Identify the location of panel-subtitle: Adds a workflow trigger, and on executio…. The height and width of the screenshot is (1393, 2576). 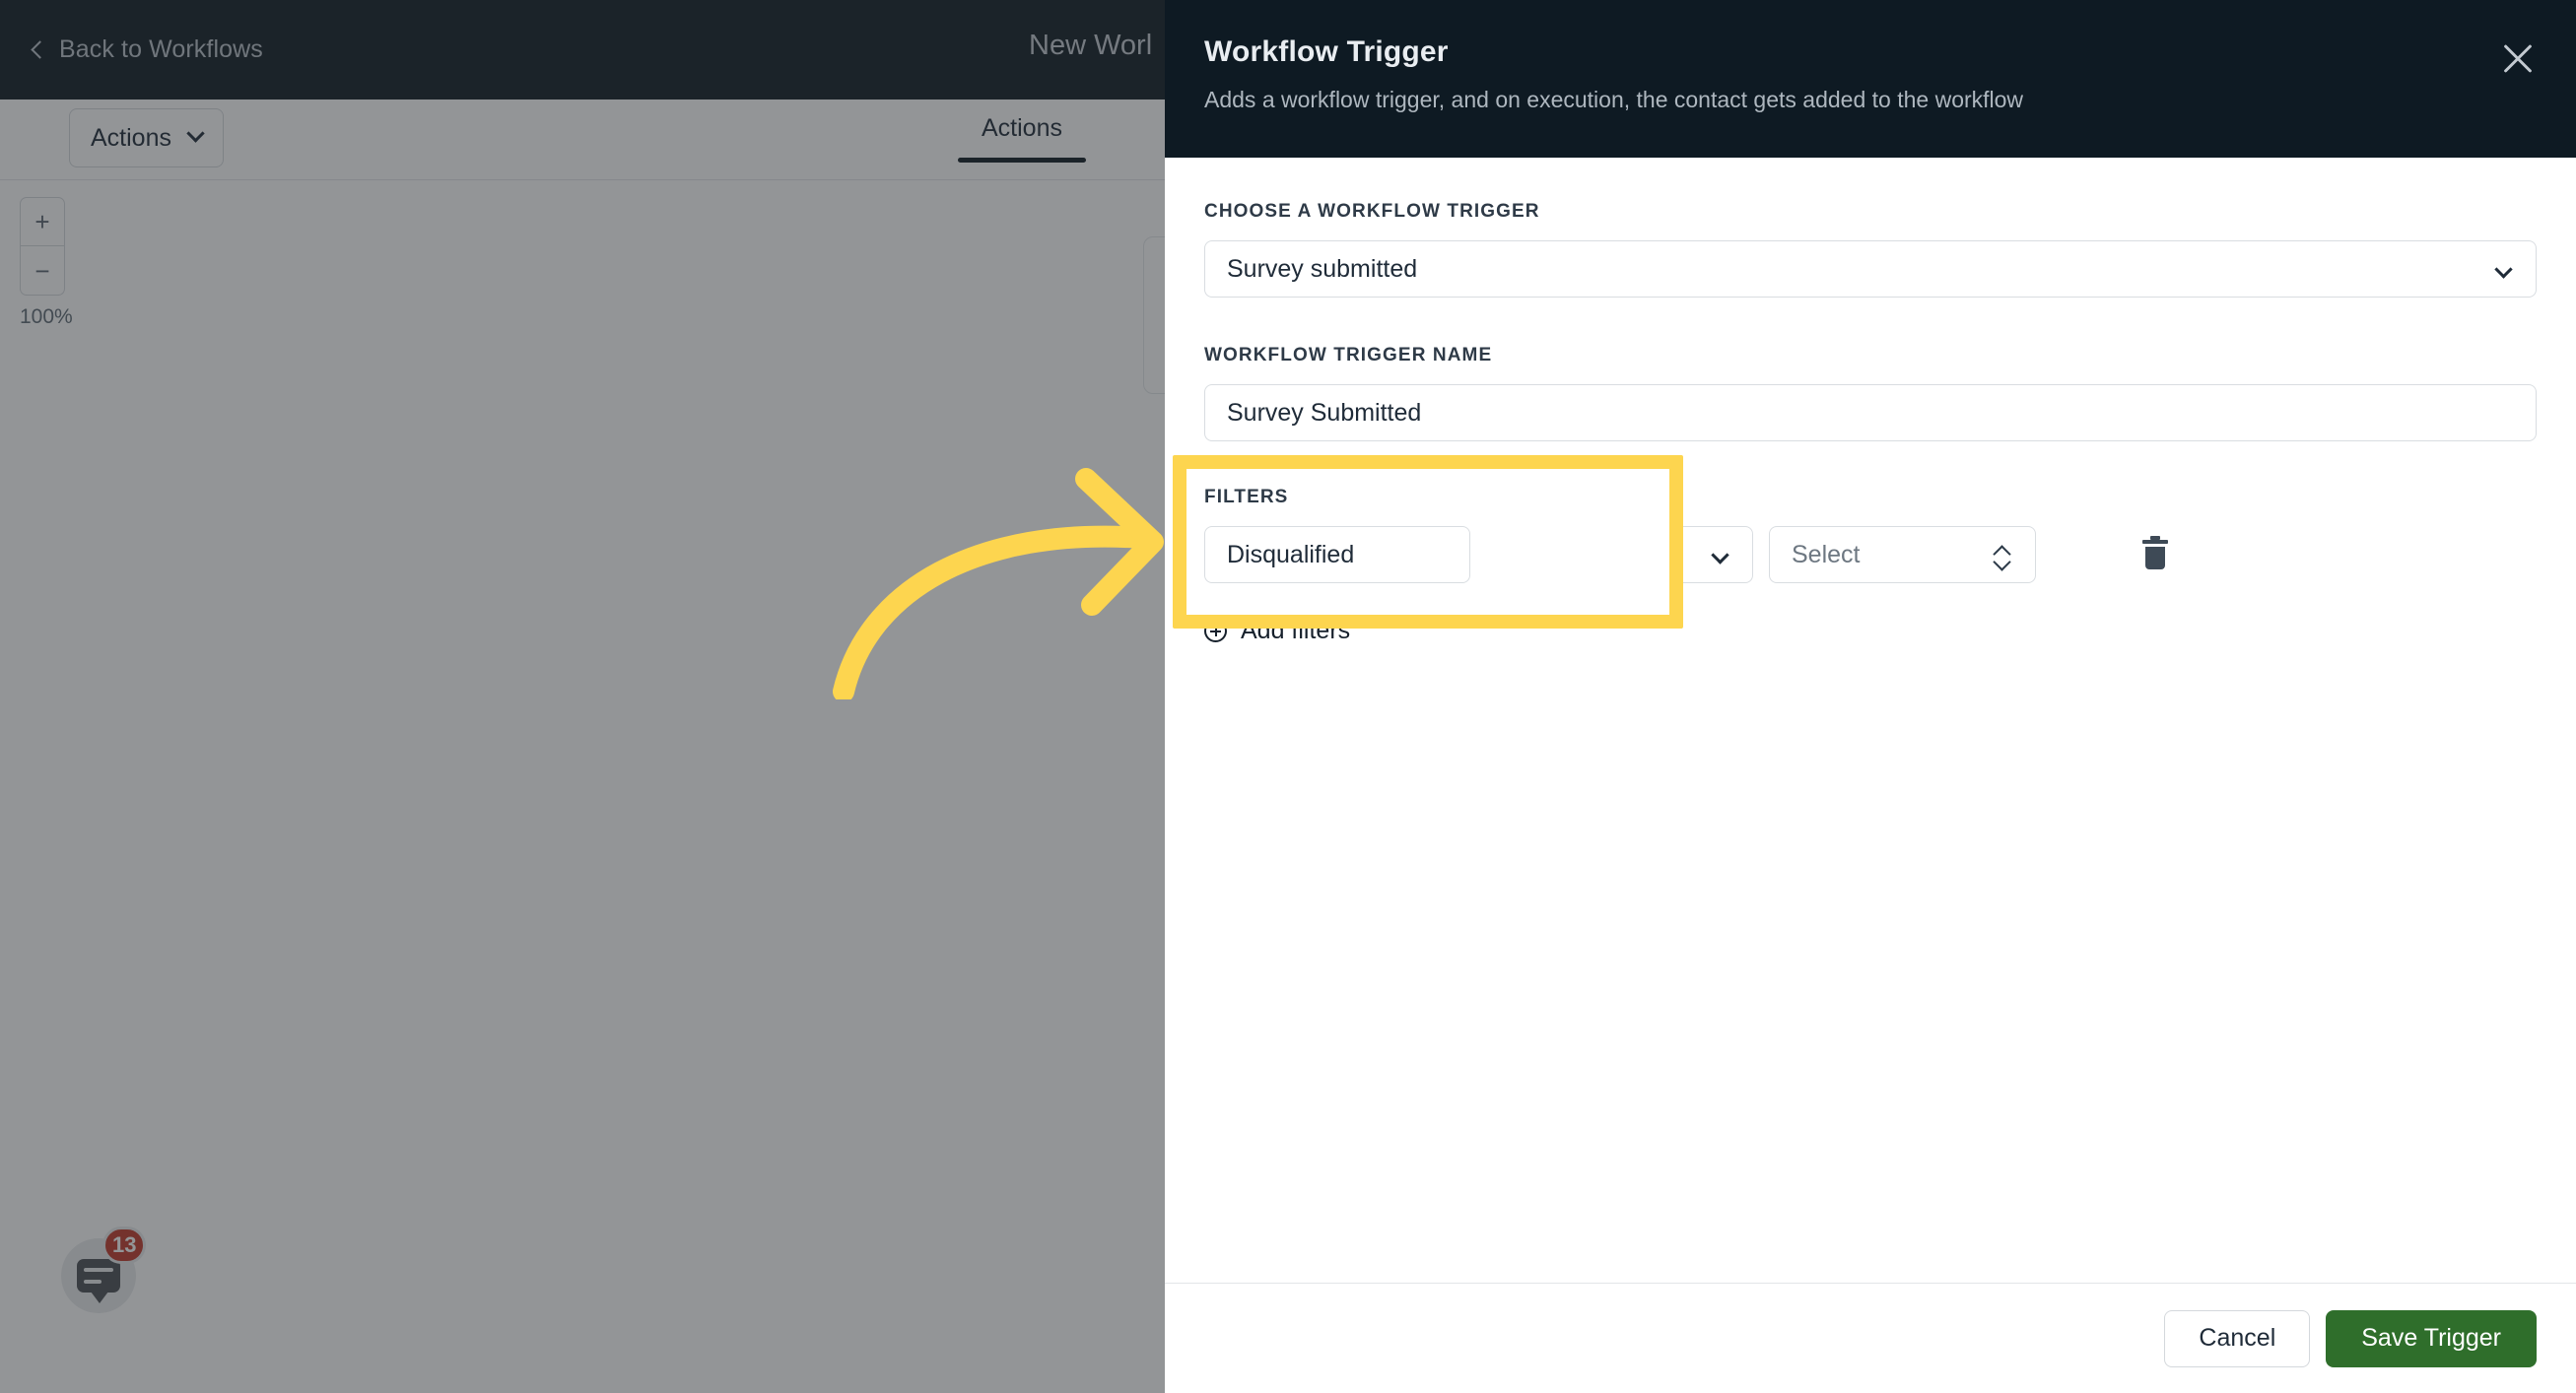
(1614, 99).